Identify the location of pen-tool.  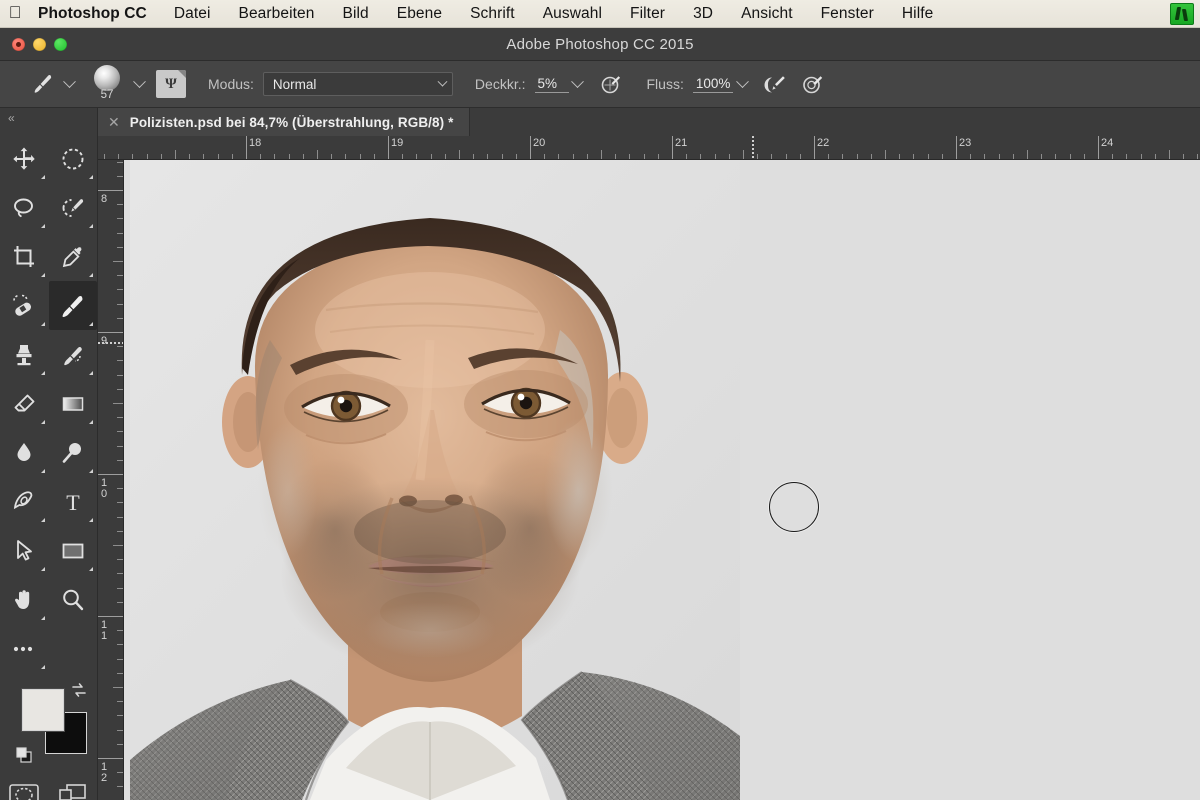
(24, 501).